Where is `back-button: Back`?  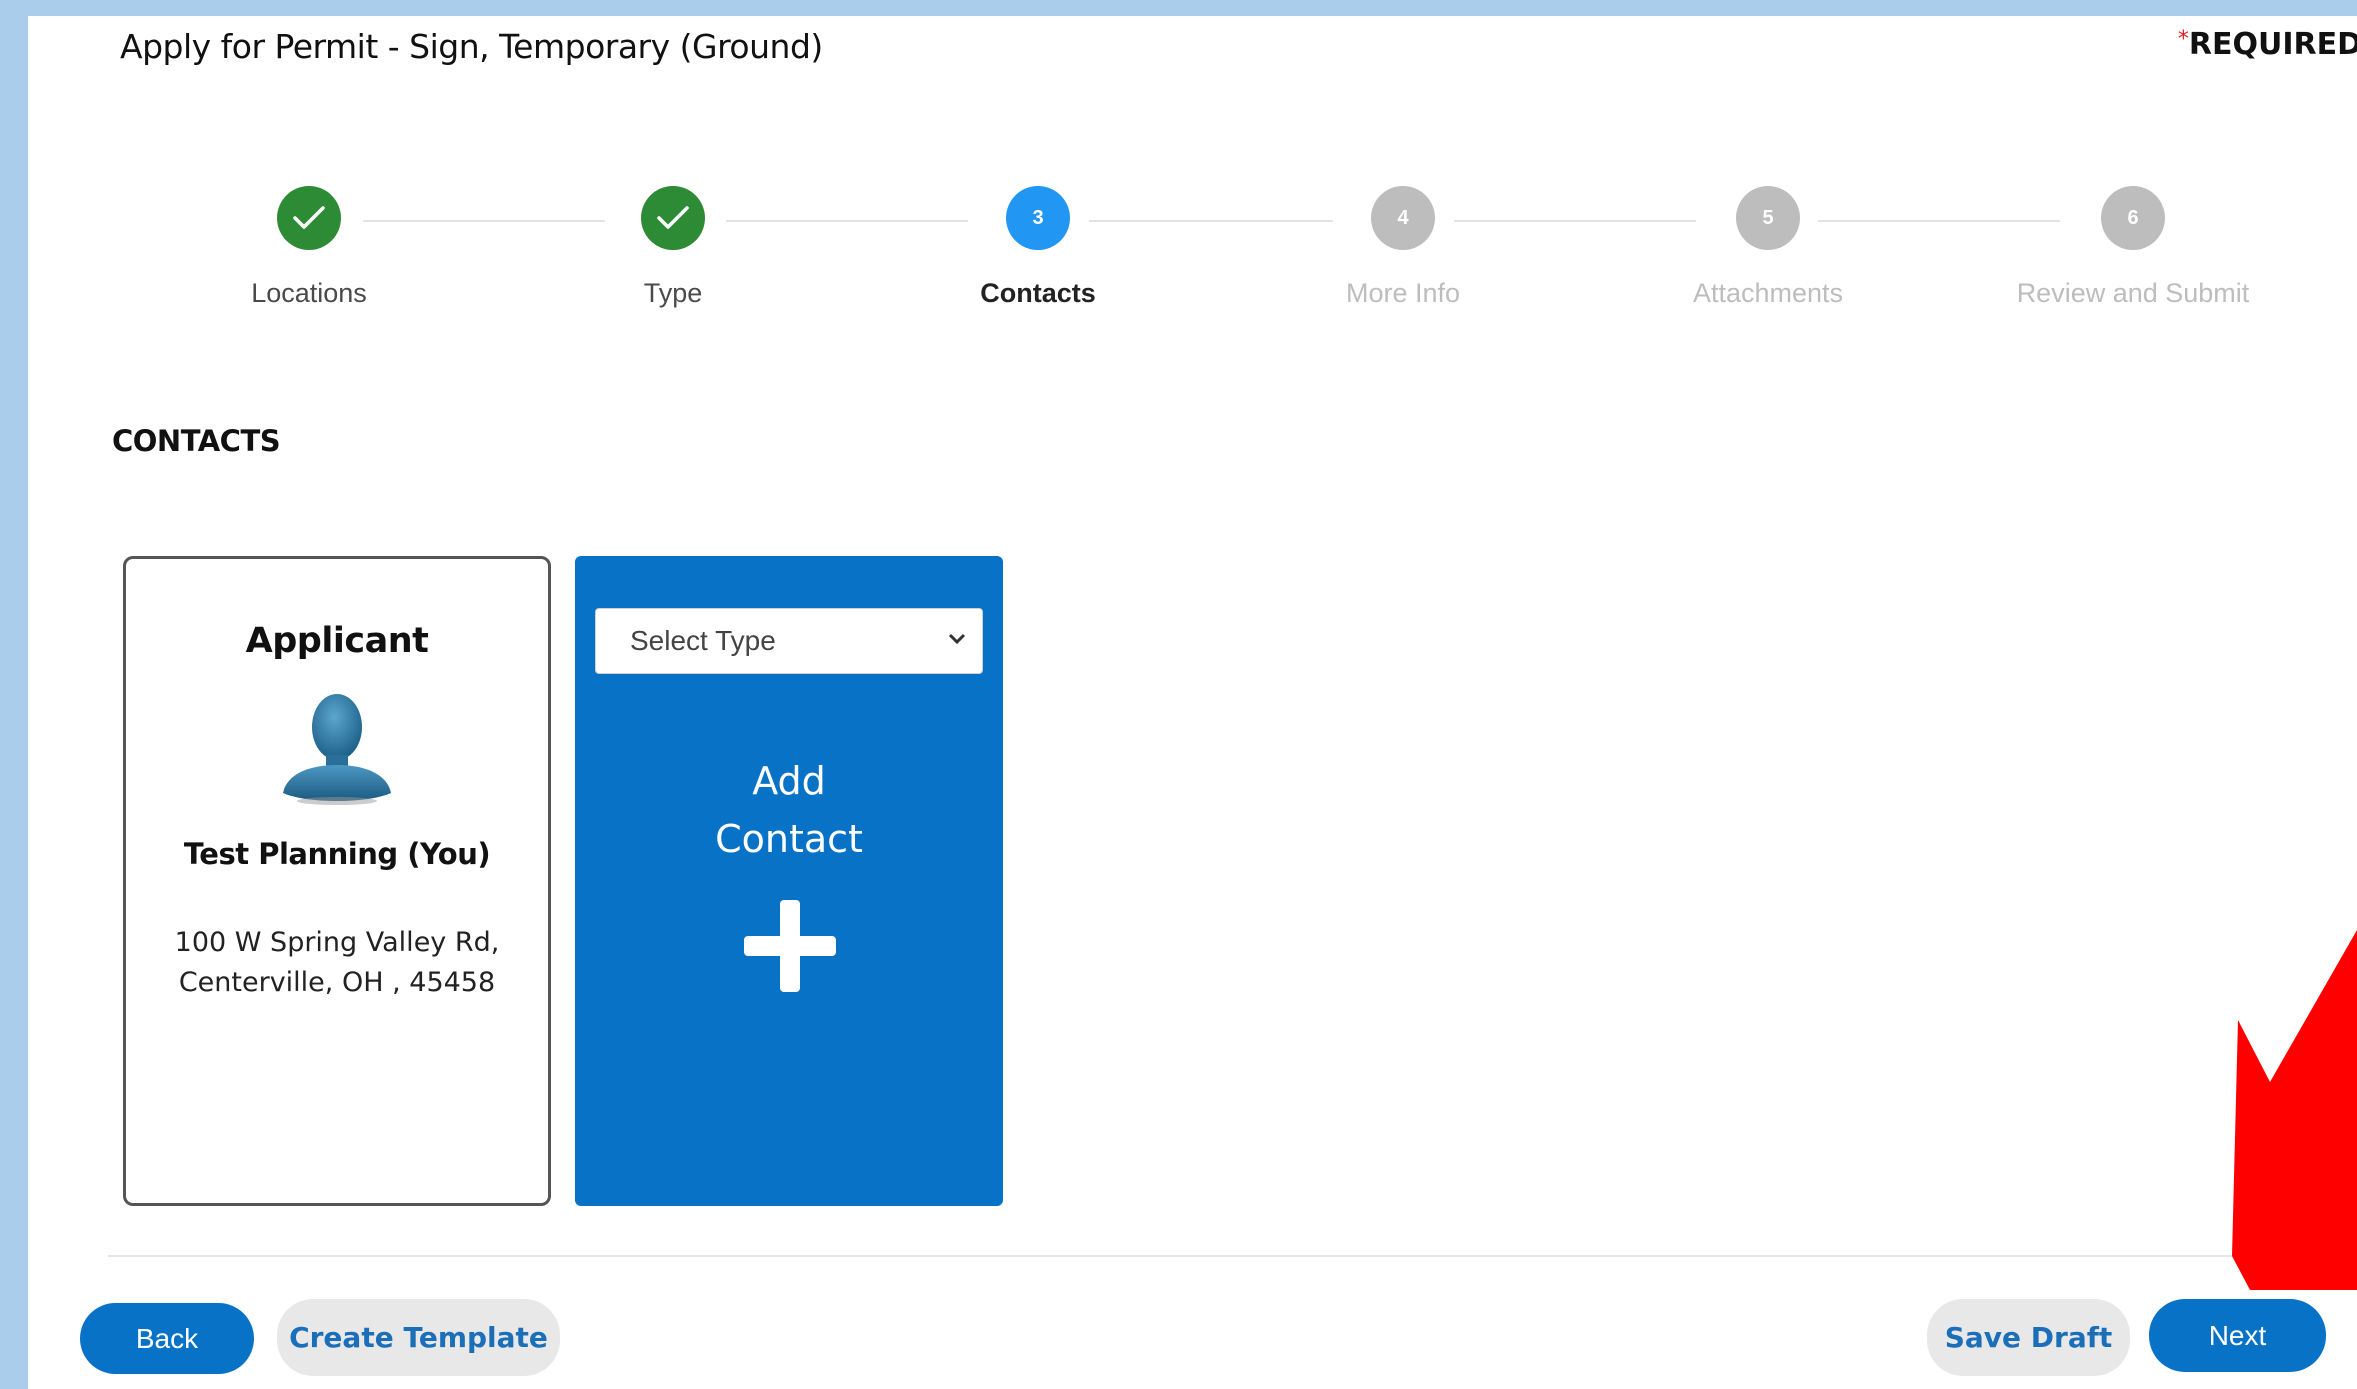
back-button: Back is located at coordinates (167, 1338).